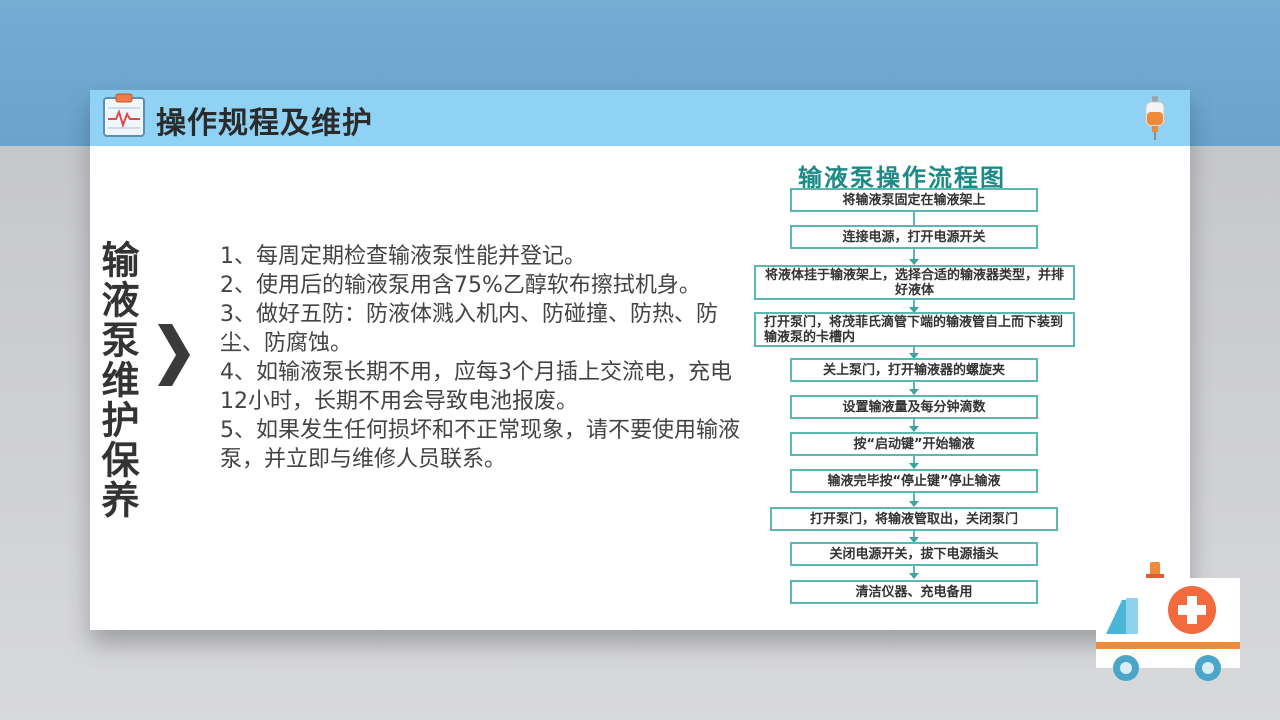 The height and width of the screenshot is (720, 1280). I want to click on flowchart-step: 打开泵门，将茂菲氏滴管下端的输液管自上而下装到输液泵的卡槽内, so click(914, 329).